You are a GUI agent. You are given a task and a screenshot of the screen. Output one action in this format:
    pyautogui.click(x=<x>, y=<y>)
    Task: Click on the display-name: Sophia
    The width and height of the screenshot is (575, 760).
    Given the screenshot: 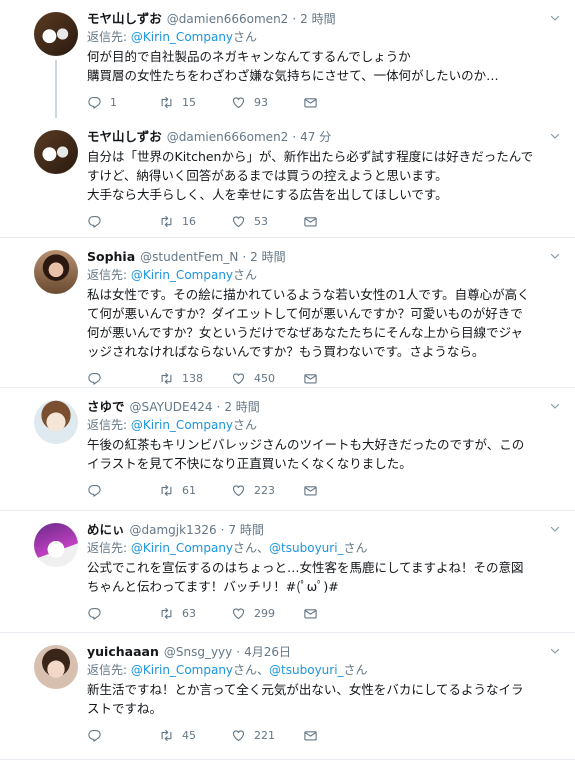 What is the action you would take?
    pyautogui.click(x=111, y=257)
    